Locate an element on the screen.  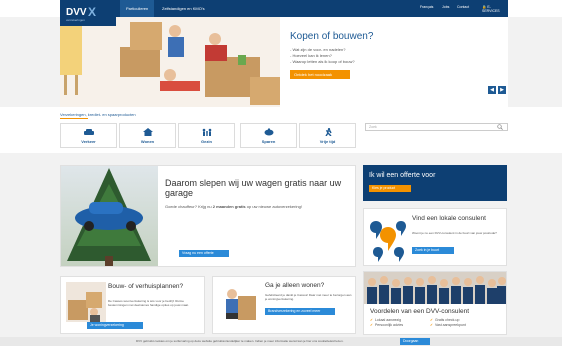
advantage-label: Vast aanspreekpunt is located at coordinates (450, 325).